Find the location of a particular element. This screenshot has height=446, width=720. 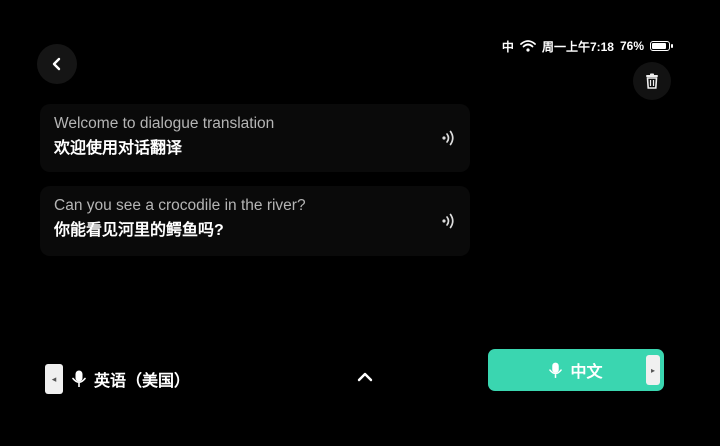

back-button is located at coordinates (57, 64).